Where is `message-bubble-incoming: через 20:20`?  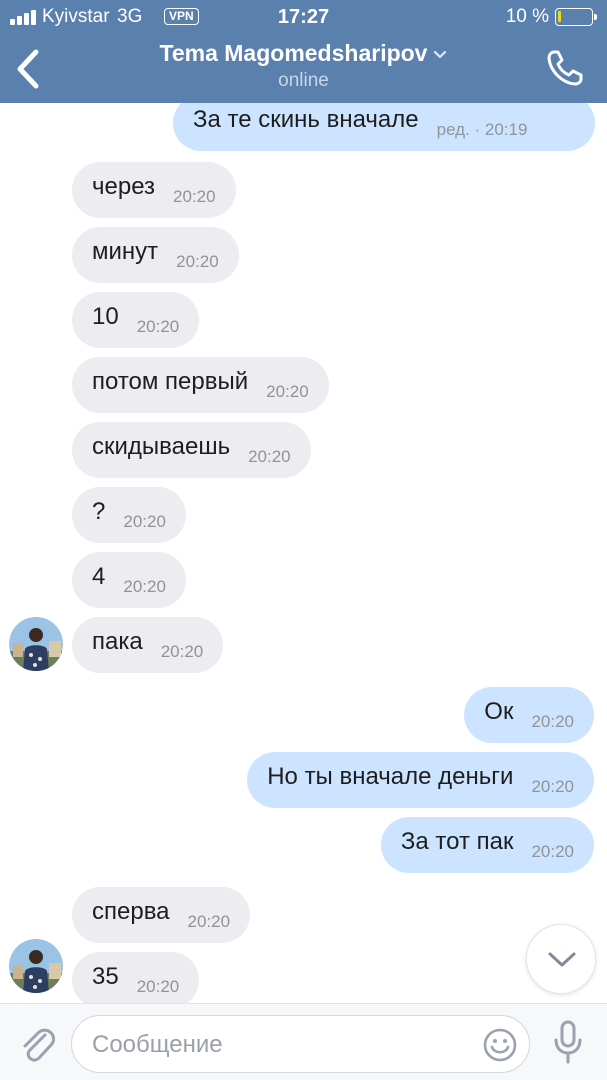
message-bubble-incoming: через 20:20 is located at coordinates (154, 190).